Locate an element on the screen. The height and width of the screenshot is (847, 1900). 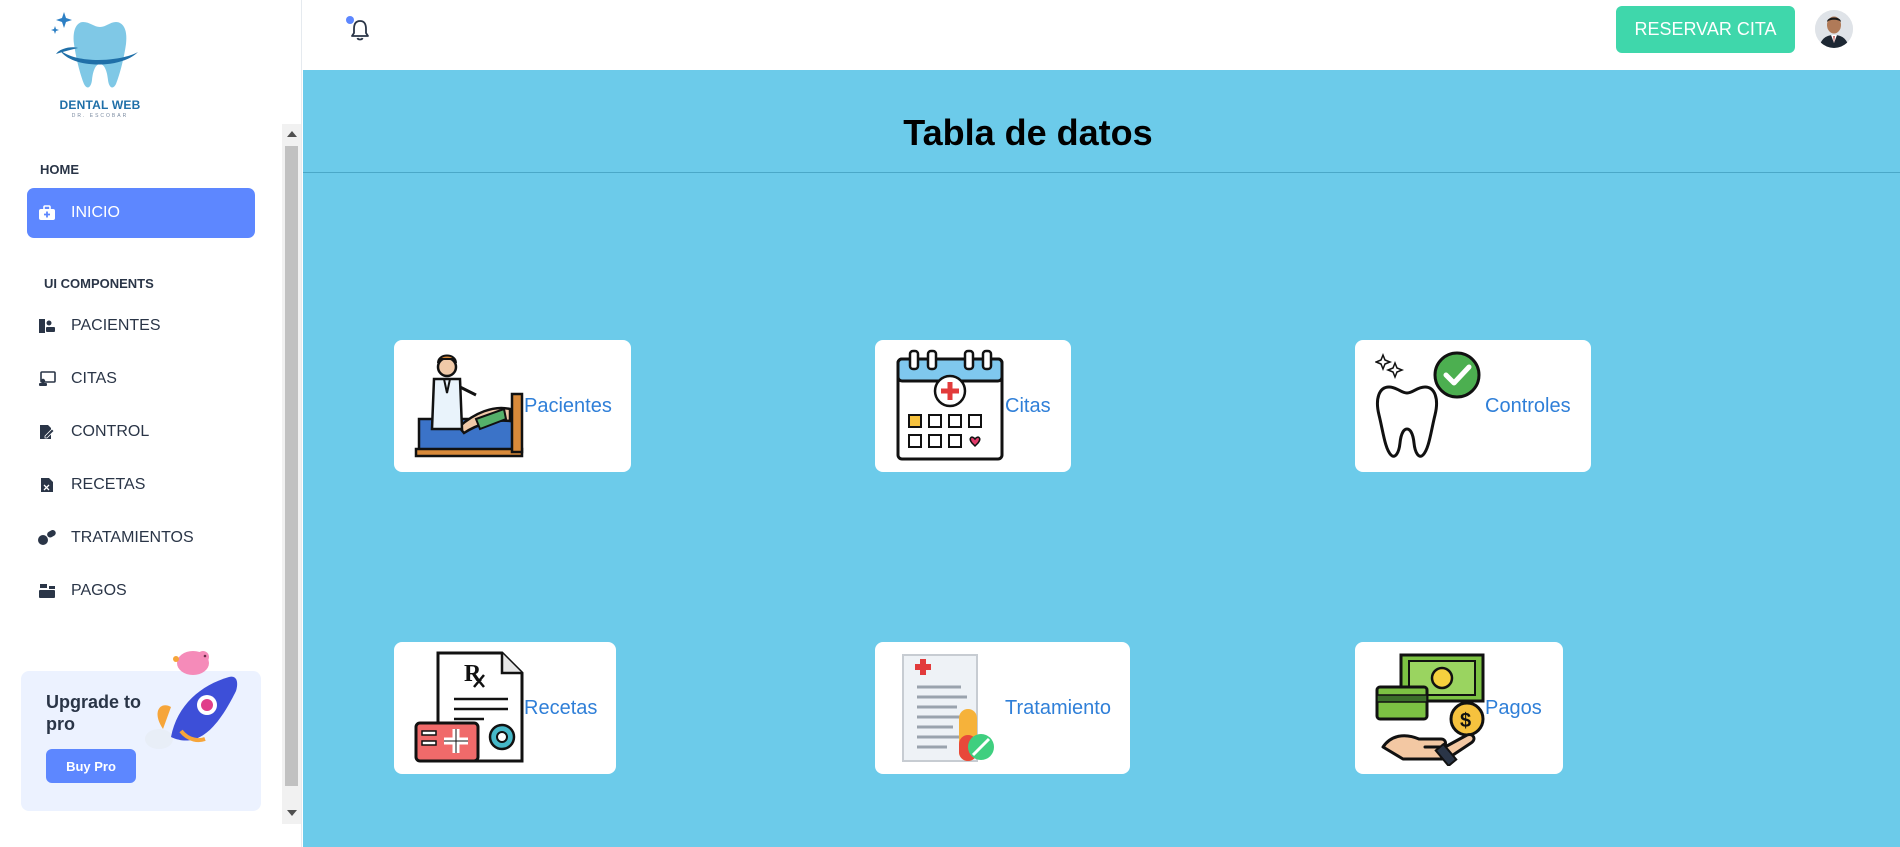
card-label-controles: Controles is located at coordinates (1528, 405).